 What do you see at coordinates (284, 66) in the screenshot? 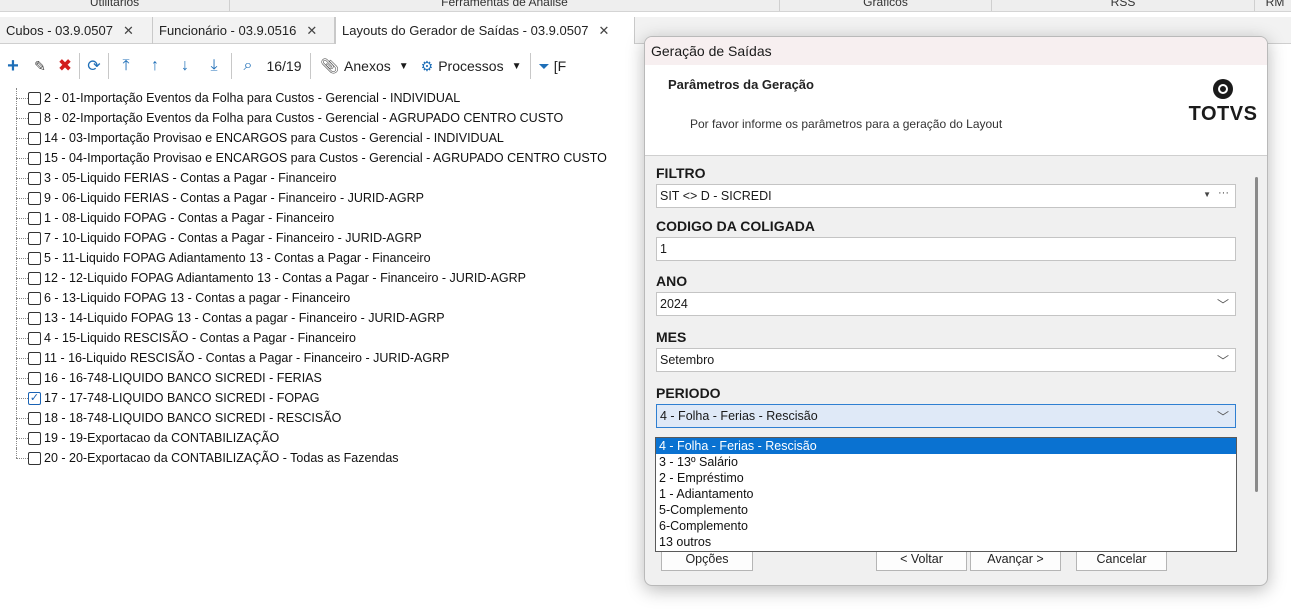
I see `record-counter: 16/19` at bounding box center [284, 66].